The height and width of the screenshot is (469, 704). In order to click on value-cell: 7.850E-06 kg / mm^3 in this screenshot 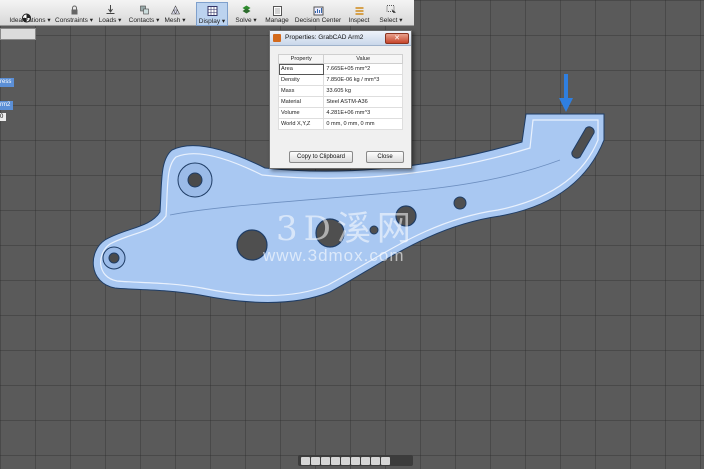, I will do `click(363, 80)`.